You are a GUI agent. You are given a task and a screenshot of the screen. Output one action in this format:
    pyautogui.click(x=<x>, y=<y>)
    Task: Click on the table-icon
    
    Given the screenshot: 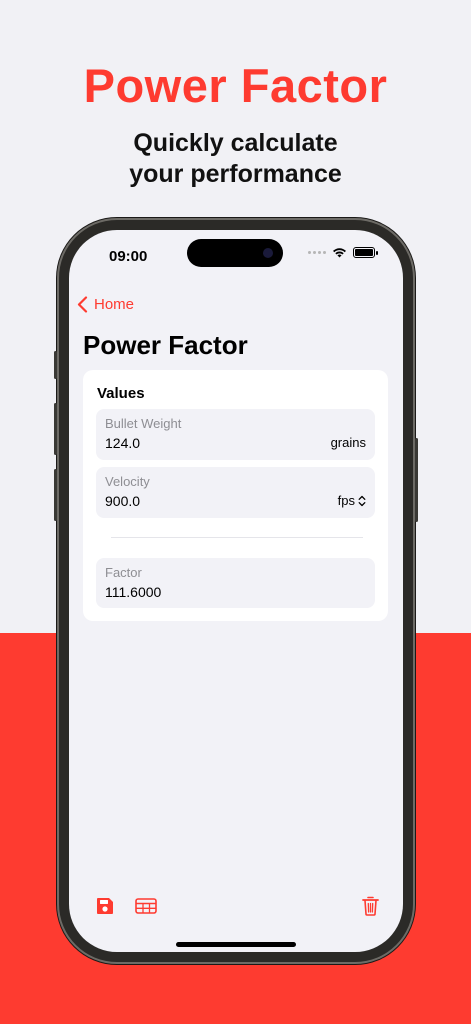 What is the action you would take?
    pyautogui.click(x=146, y=906)
    